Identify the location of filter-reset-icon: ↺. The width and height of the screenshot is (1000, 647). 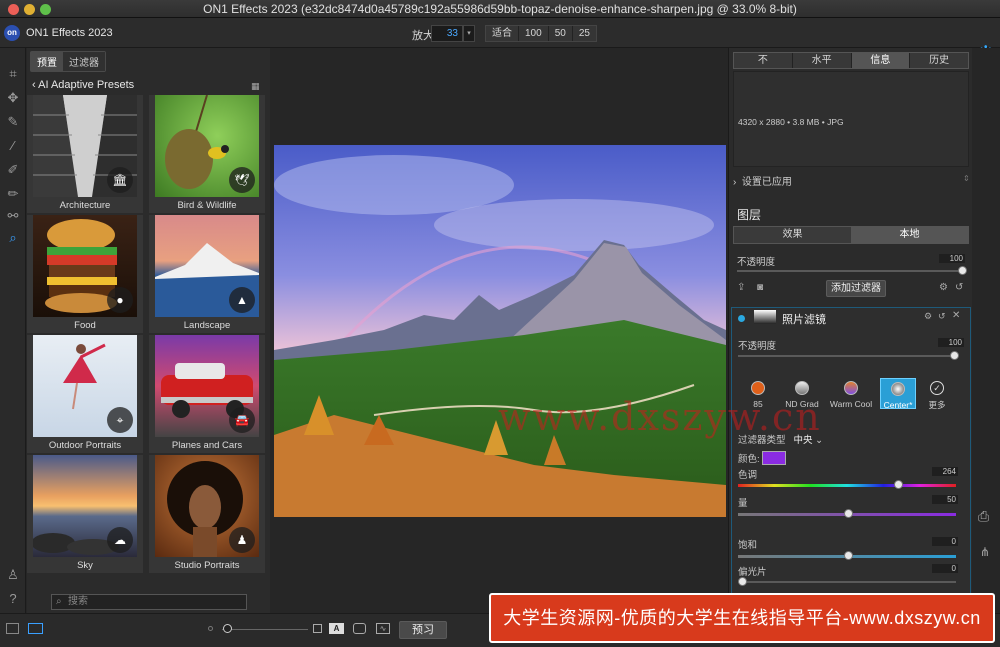
(942, 316).